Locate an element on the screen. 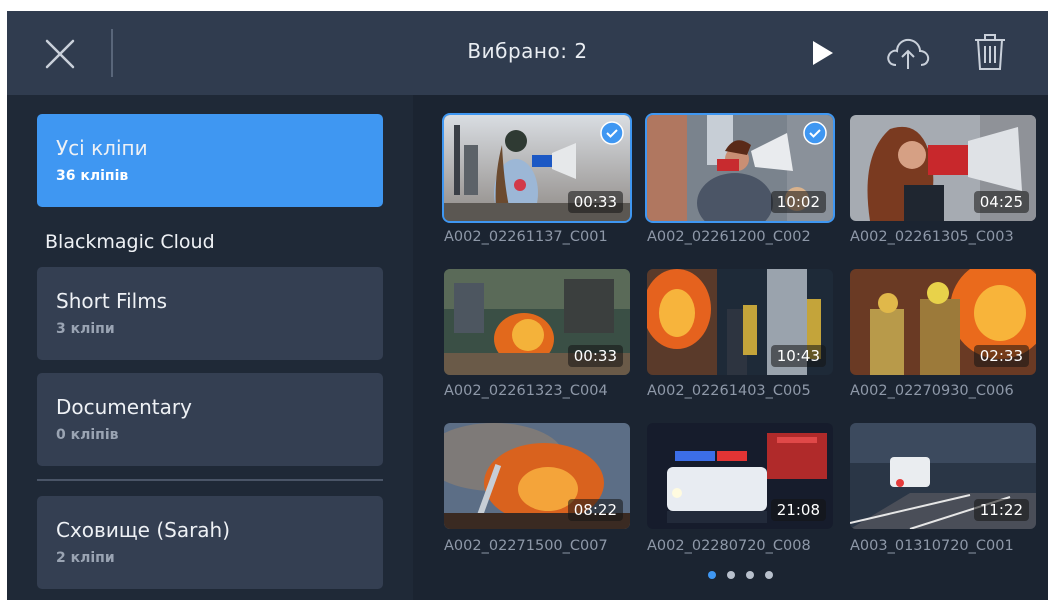 This screenshot has height=601, width=1052. clip-duration: 10:43 is located at coordinates (798, 356).